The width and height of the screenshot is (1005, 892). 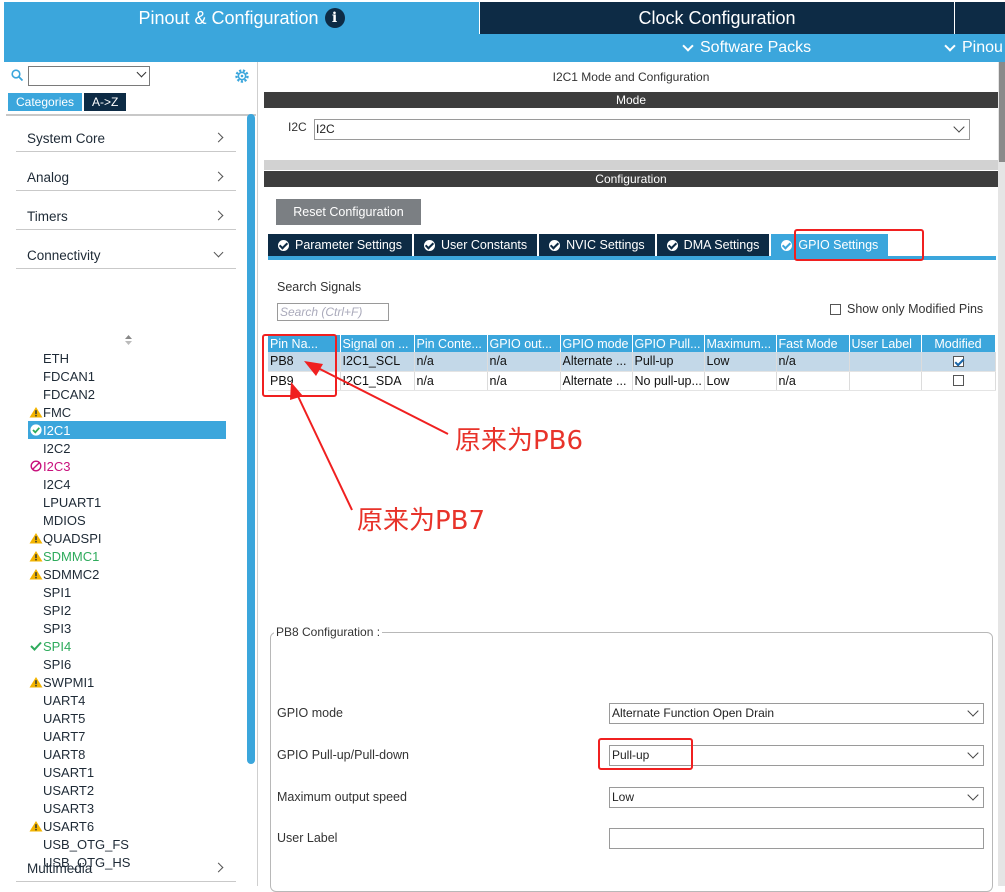 I want to click on gpio-mode-label: GPIO mode, so click(x=310, y=713).